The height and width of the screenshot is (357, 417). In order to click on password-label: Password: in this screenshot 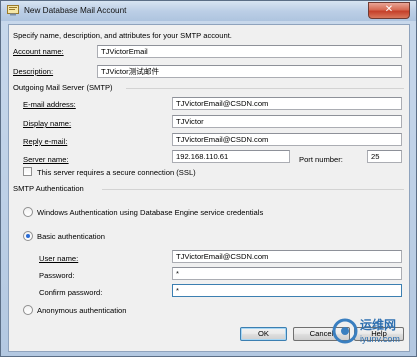, I will do `click(57, 275)`.